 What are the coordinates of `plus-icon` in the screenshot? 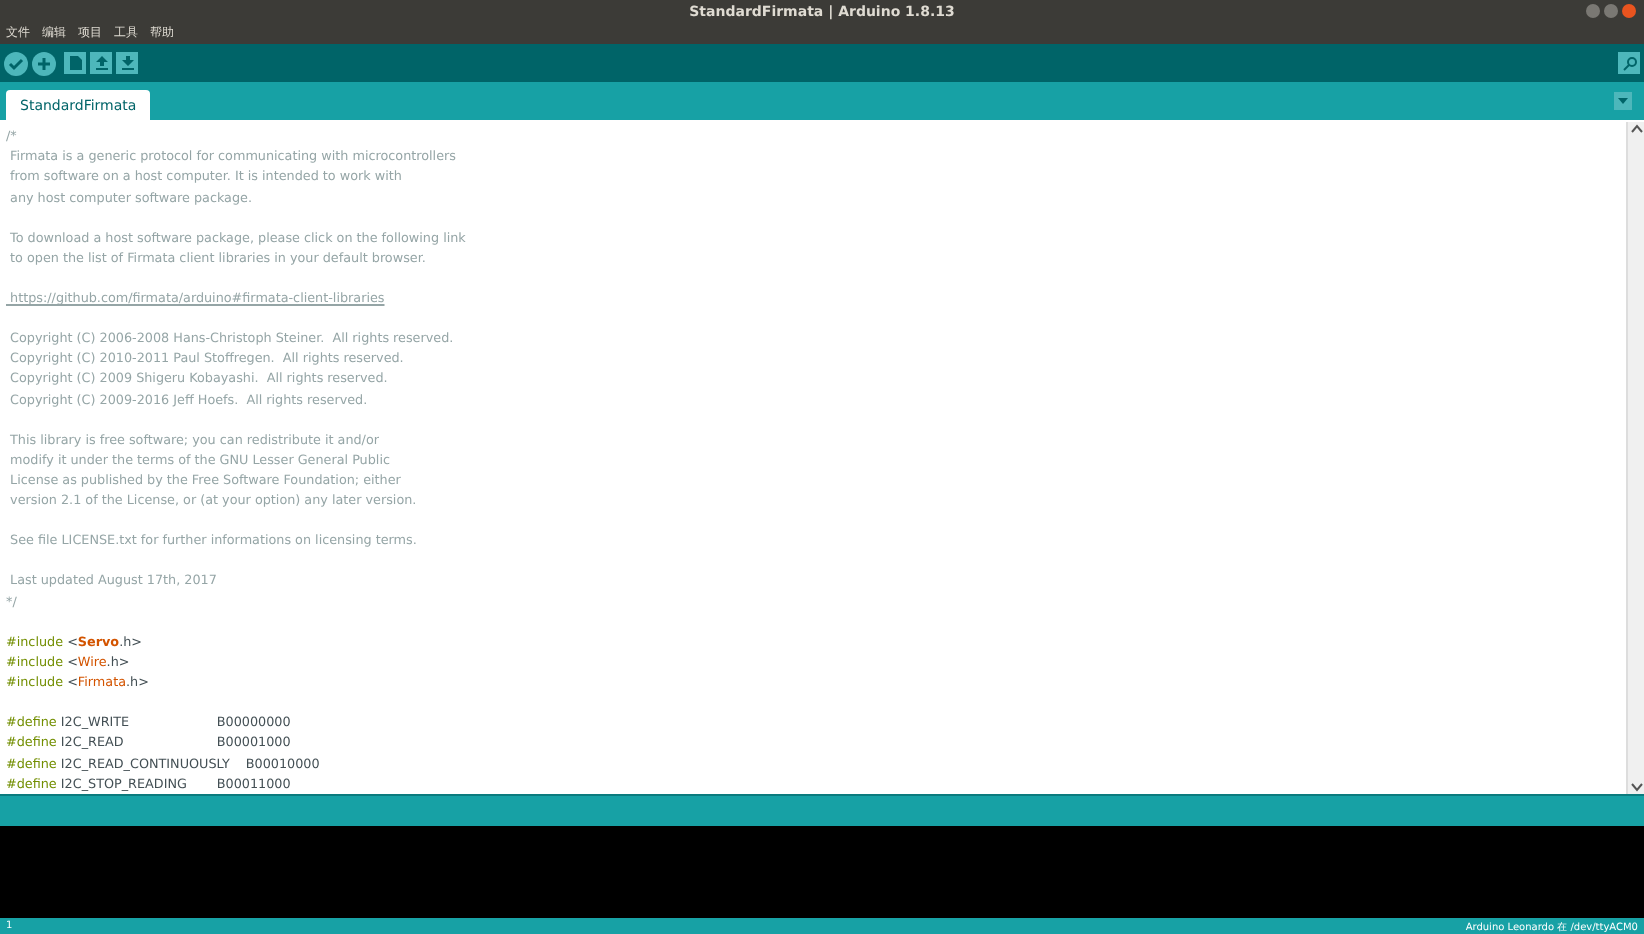 It's located at (44, 63).